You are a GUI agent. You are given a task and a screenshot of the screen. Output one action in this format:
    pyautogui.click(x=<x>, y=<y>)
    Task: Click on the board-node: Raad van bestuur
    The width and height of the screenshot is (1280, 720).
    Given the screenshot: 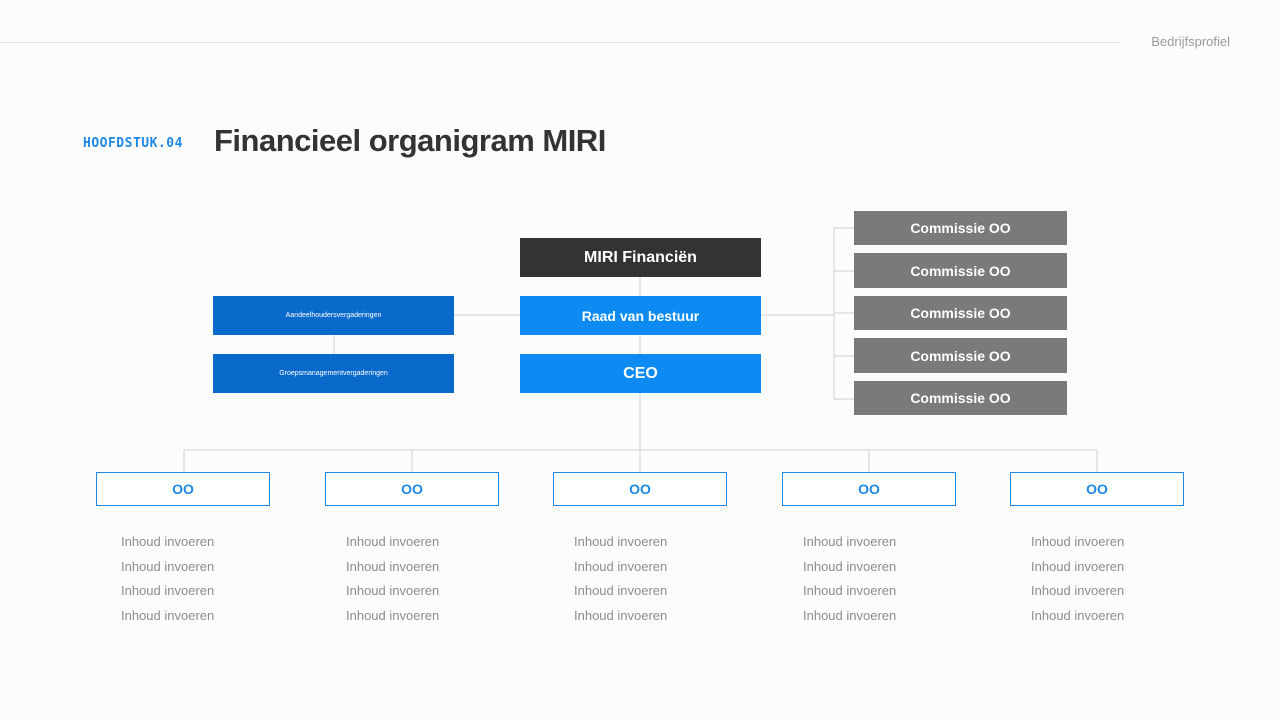 What is the action you would take?
    pyautogui.click(x=640, y=315)
    